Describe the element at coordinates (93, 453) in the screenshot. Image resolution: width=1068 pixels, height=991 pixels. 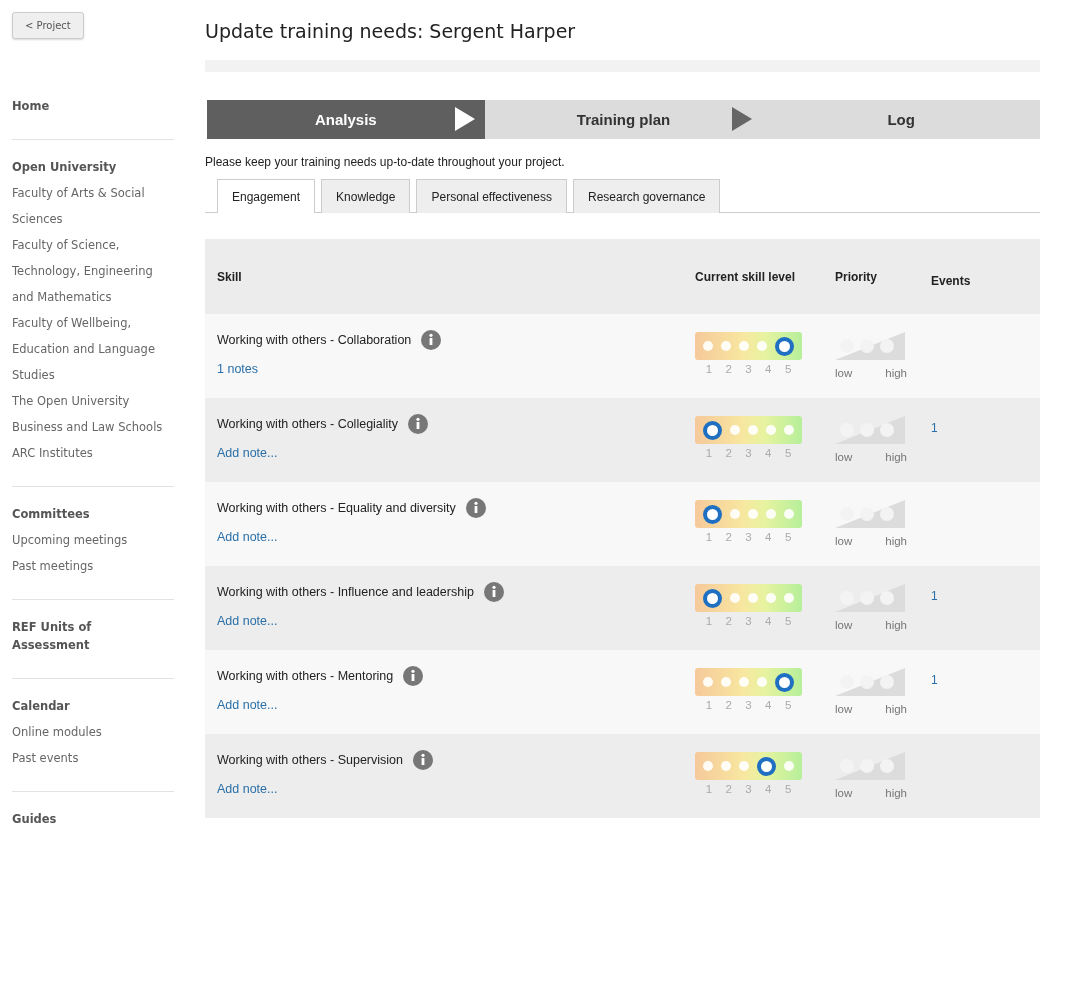
I see `sidebar-item: ARC Institutes` at that location.